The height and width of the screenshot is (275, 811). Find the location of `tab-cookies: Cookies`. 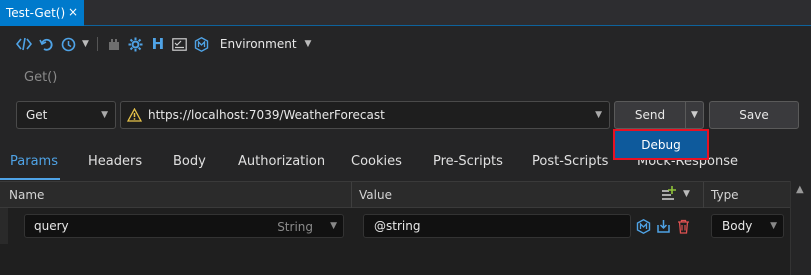

tab-cookies: Cookies is located at coordinates (376, 161).